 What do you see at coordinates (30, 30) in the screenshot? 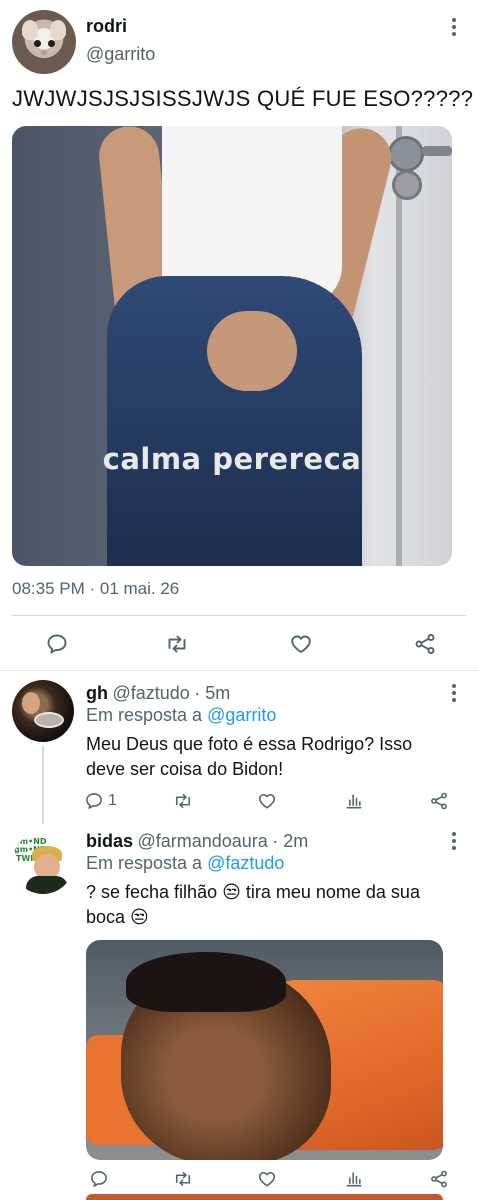
I see `avatar-ear-left` at bounding box center [30, 30].